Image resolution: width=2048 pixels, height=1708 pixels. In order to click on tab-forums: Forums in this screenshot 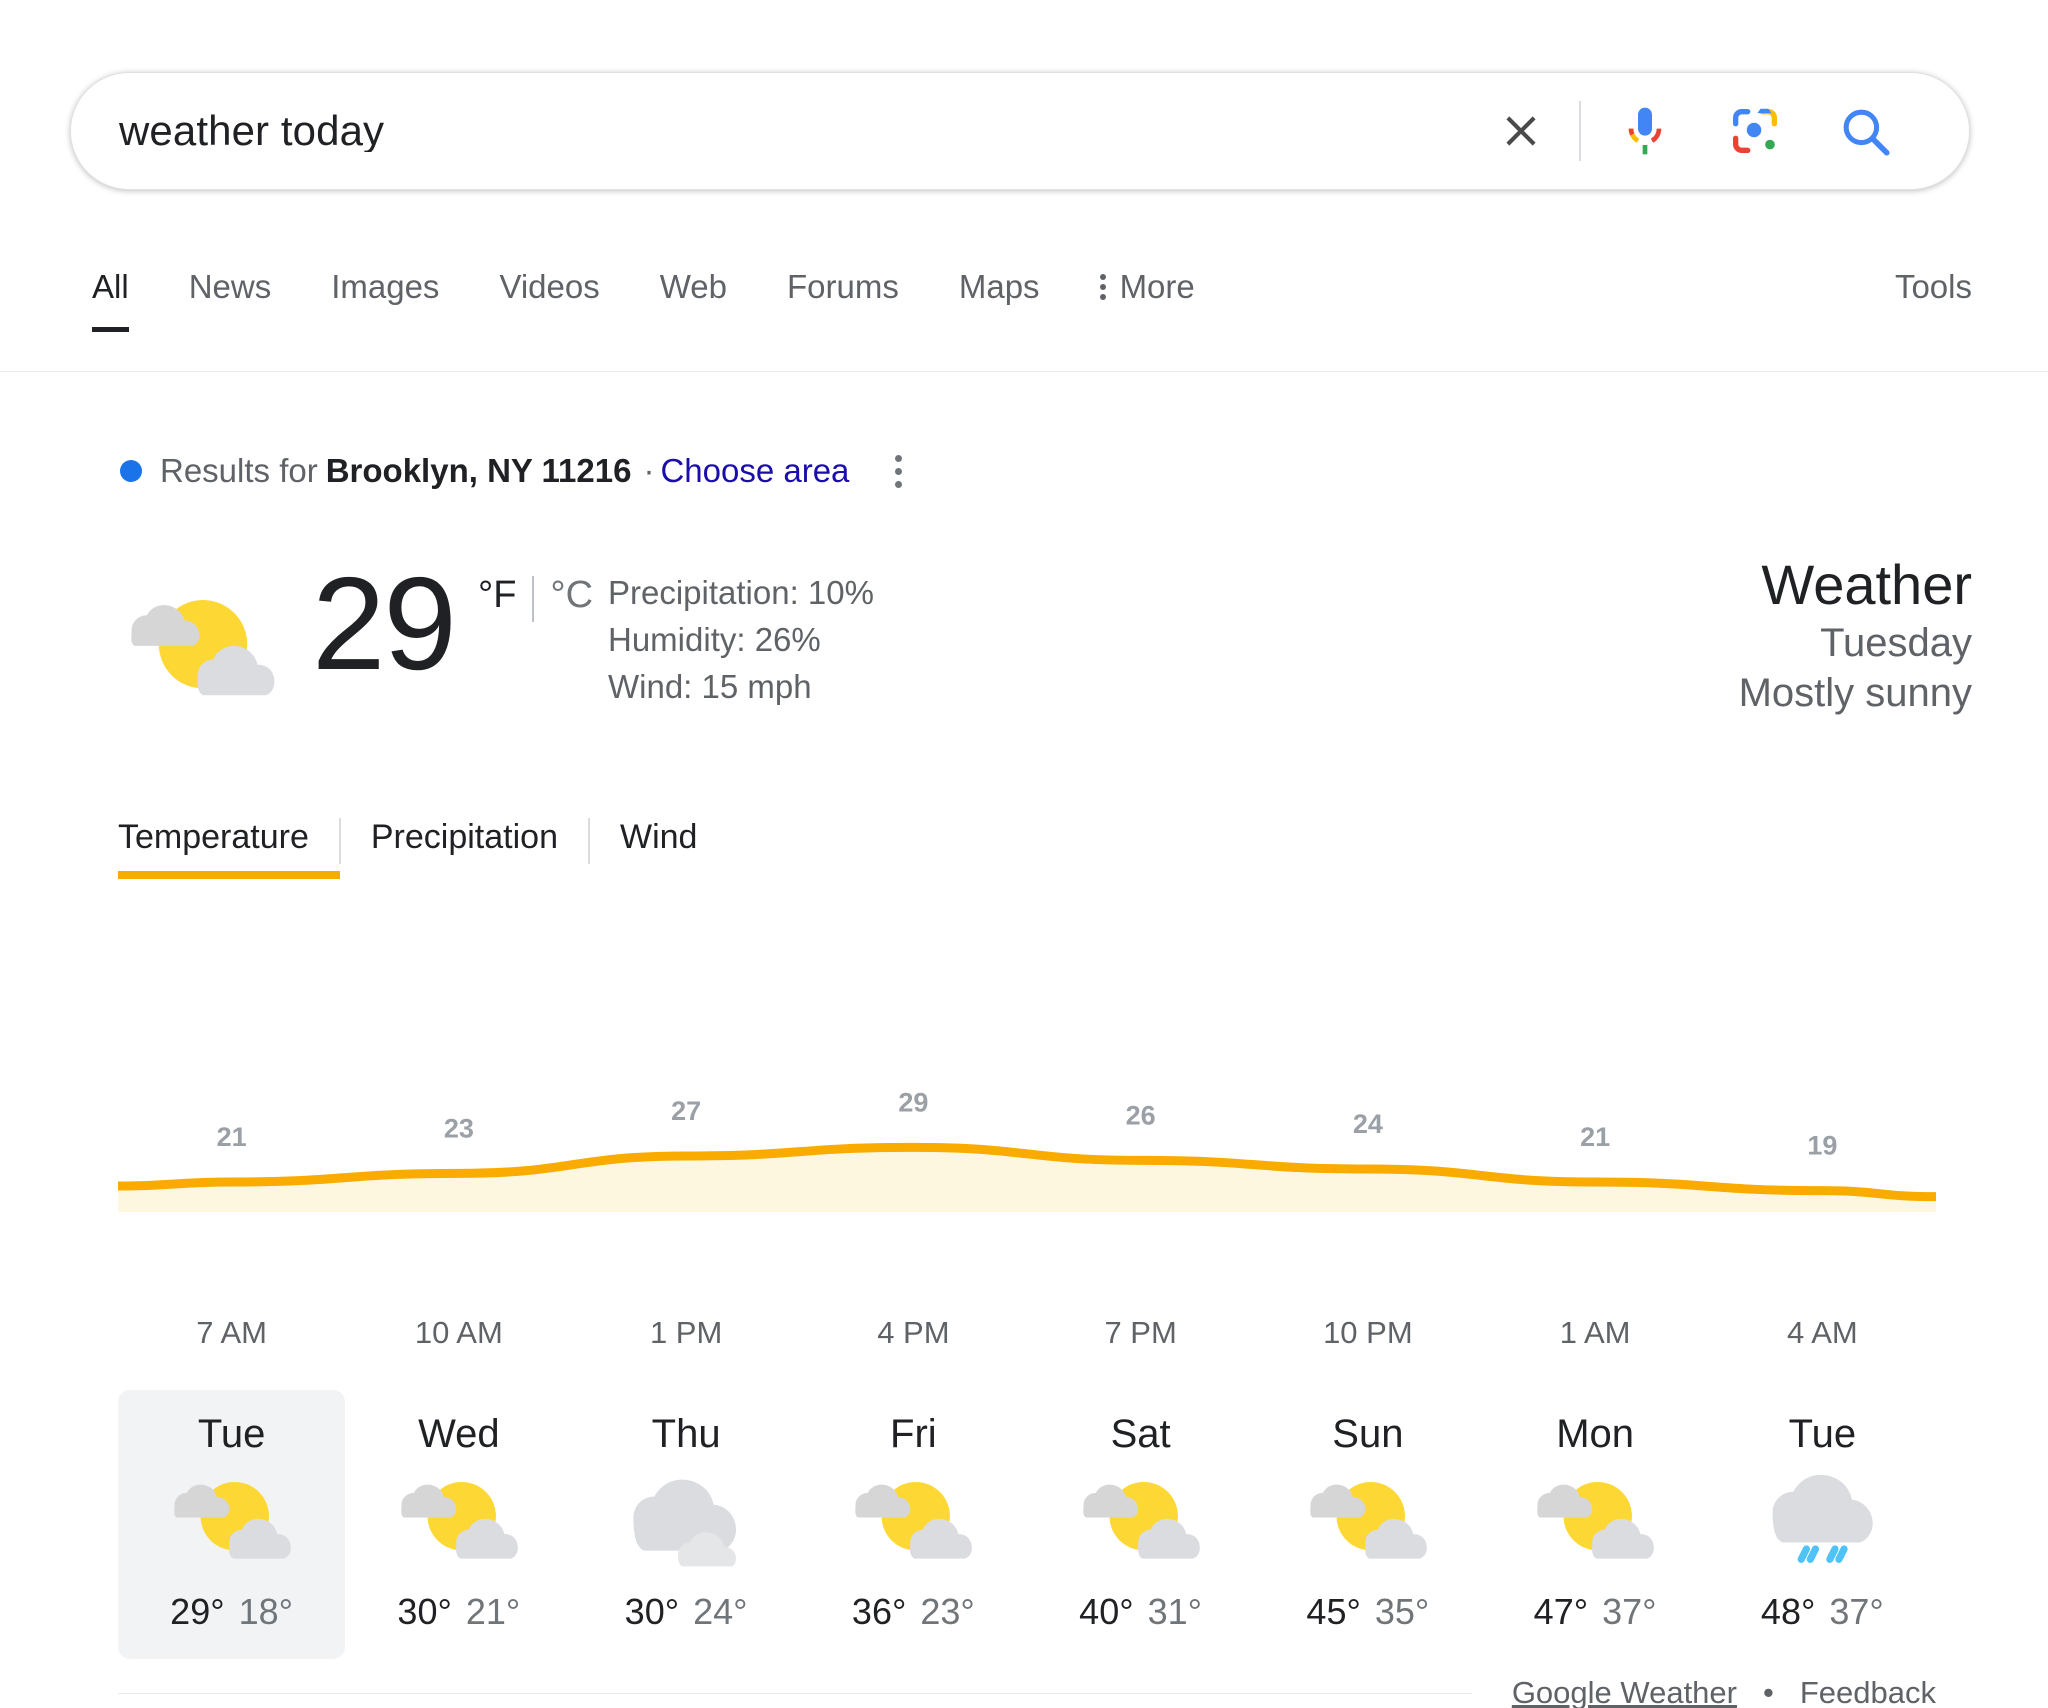, I will do `click(843, 300)`.